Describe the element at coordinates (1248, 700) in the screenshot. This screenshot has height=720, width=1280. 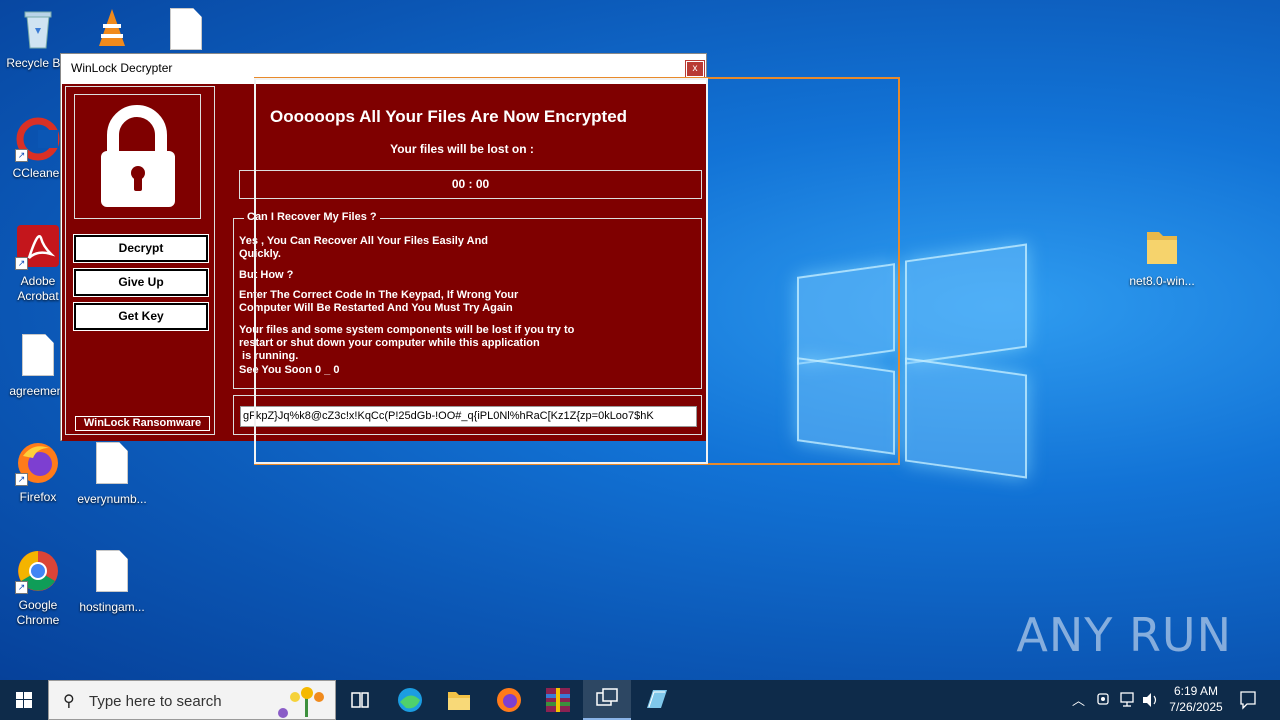
I see `notification-center-icon` at that location.